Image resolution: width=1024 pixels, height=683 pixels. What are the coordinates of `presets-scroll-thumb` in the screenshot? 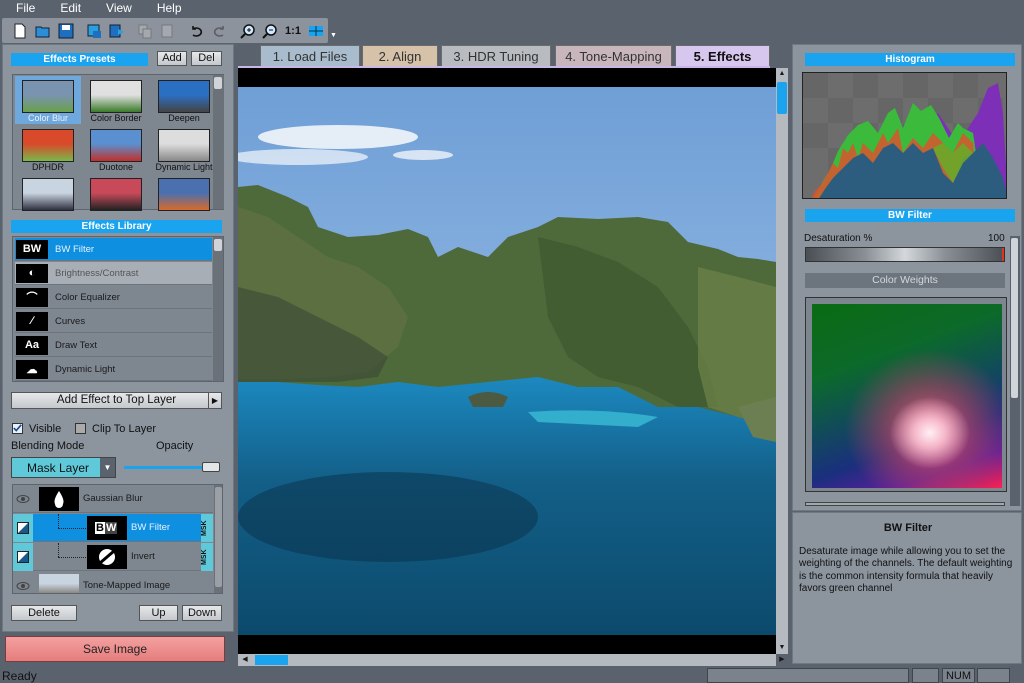 It's located at (218, 83).